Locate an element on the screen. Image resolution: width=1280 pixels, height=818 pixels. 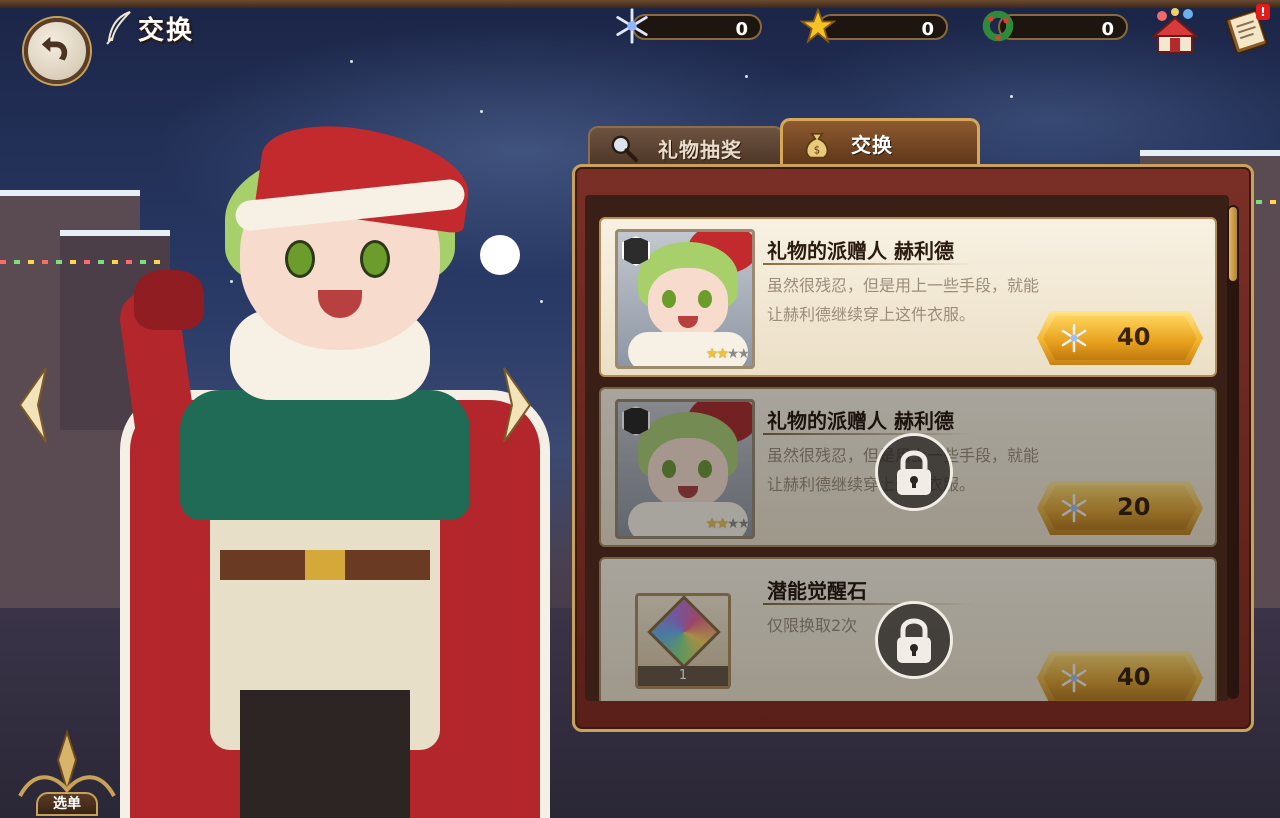
currency-star: 0 is located at coordinates (873, 26).